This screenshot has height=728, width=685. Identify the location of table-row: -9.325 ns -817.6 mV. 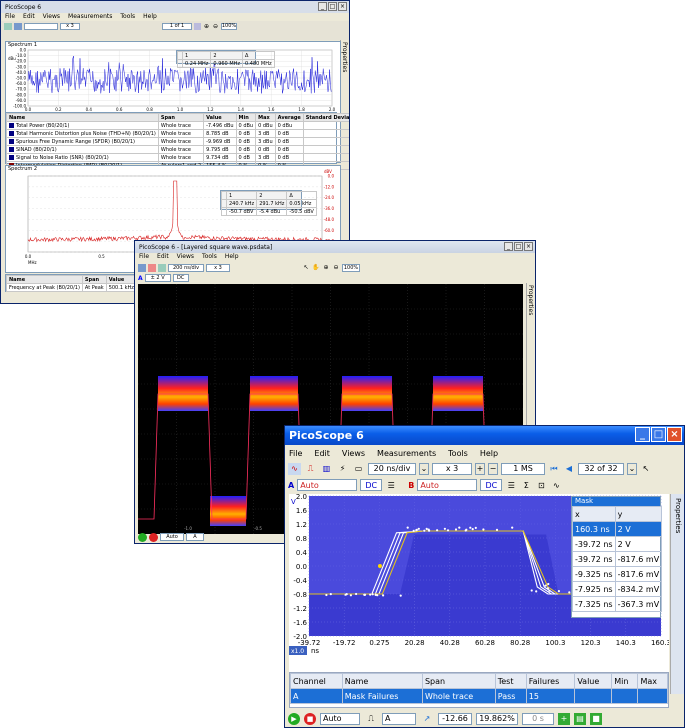
(617, 574).